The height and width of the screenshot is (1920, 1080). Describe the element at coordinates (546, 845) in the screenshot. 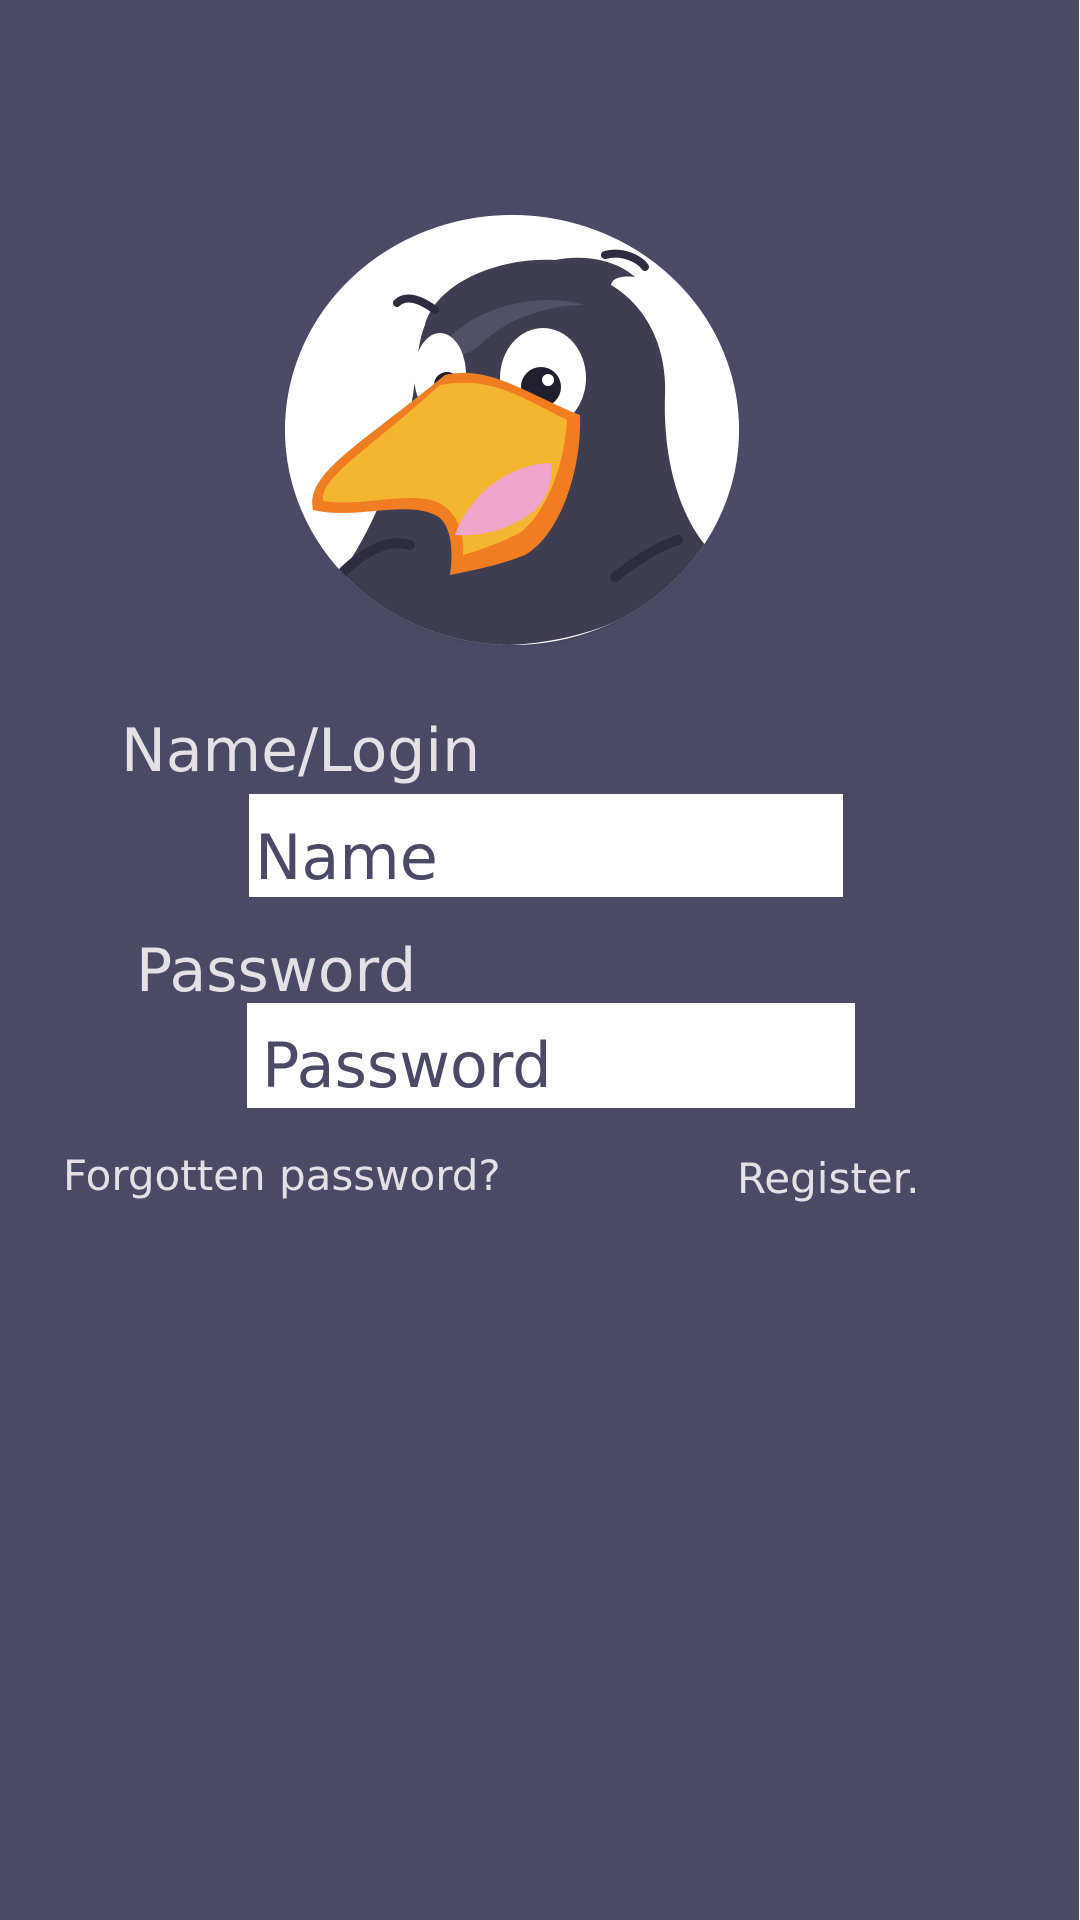

I see `name-input` at that location.